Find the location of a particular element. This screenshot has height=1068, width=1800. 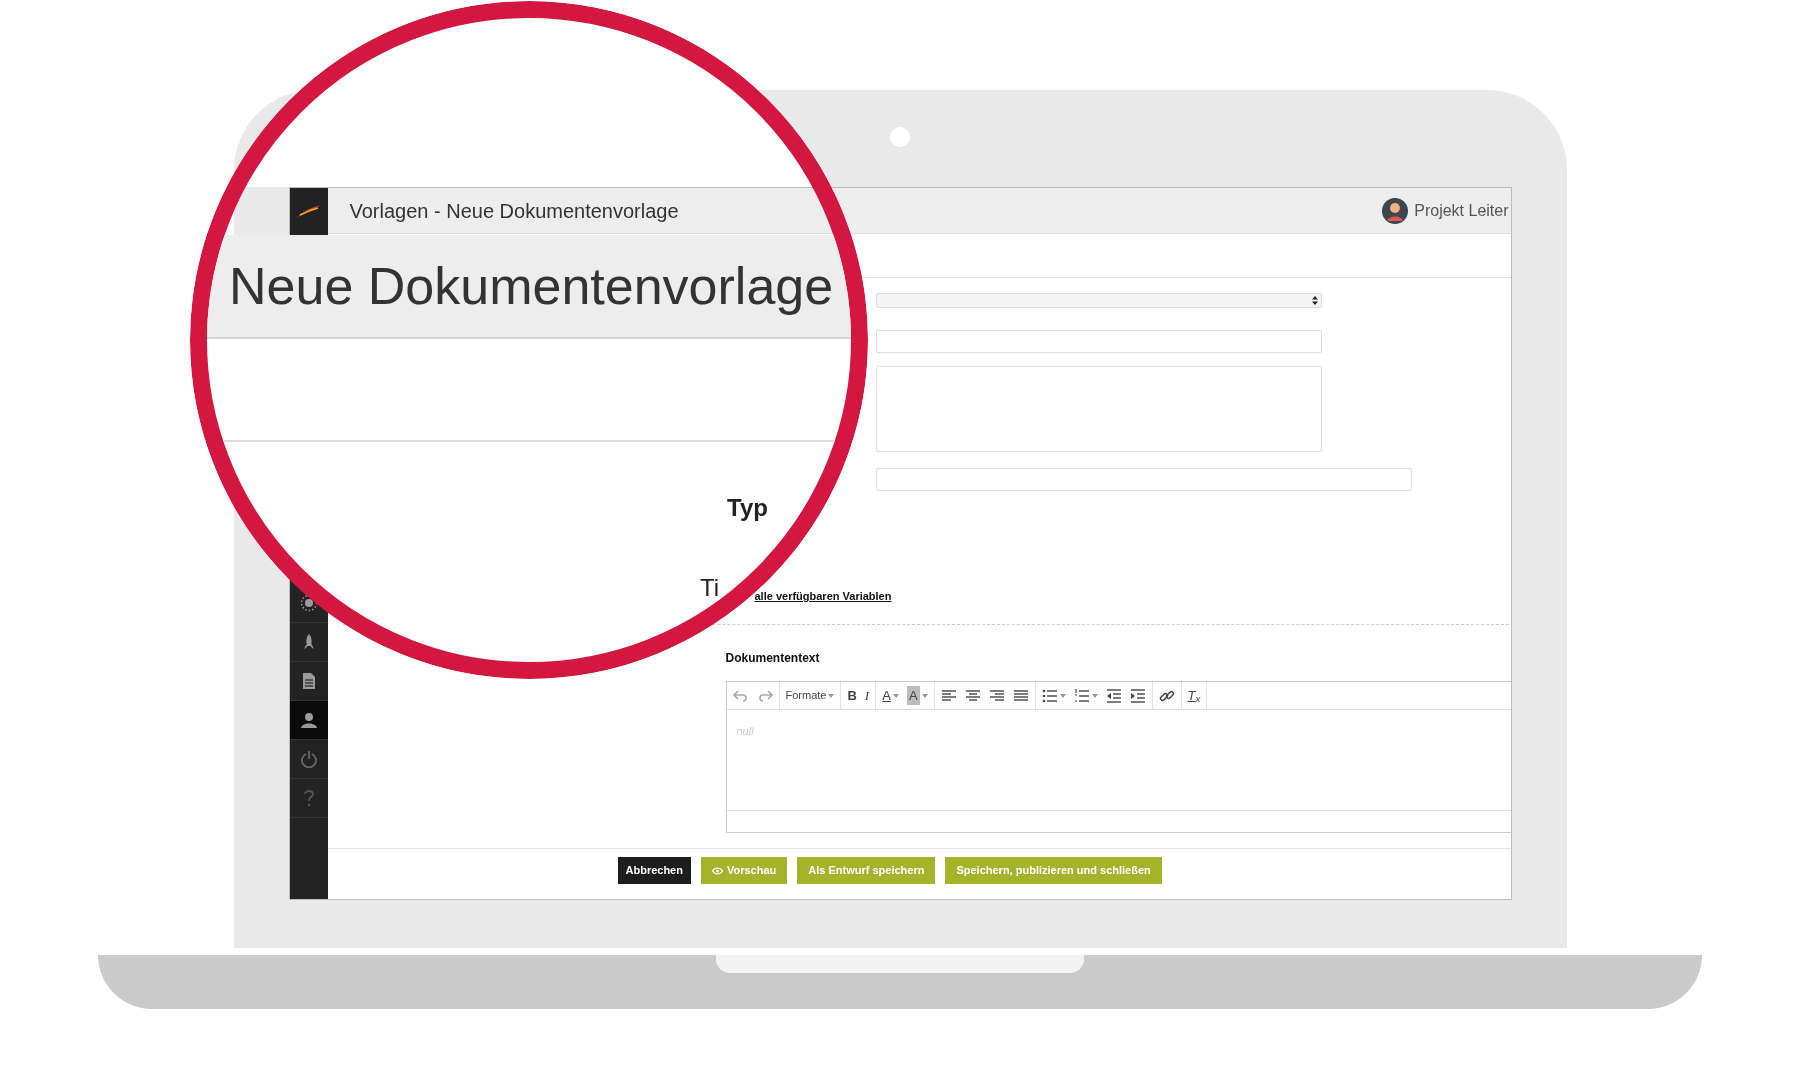

outdent-icon is located at coordinates (1113, 695).